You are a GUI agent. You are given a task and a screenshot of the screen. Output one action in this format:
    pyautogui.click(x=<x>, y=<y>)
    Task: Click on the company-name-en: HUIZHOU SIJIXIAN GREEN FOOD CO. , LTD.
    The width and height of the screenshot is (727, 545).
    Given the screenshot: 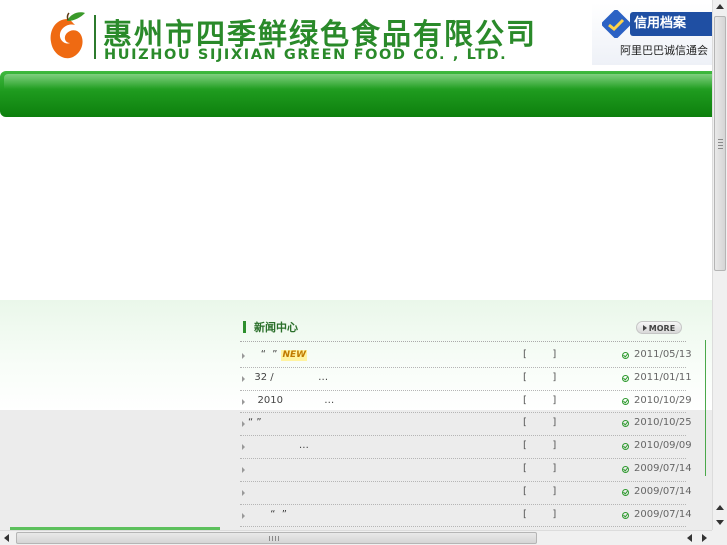 What is the action you would take?
    pyautogui.click(x=306, y=55)
    